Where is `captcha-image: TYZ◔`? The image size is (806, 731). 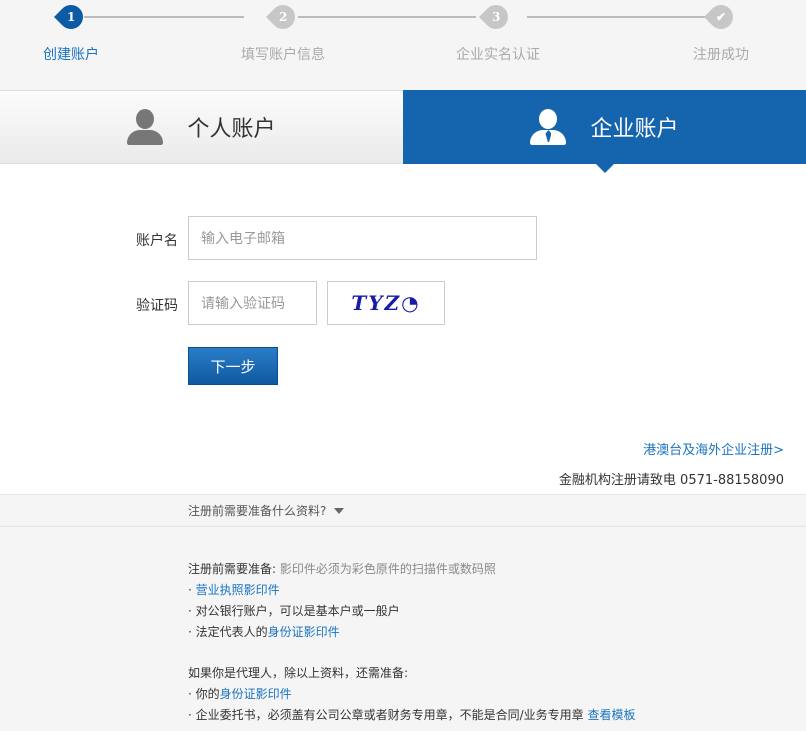
captcha-image: TYZ◔ is located at coordinates (386, 303).